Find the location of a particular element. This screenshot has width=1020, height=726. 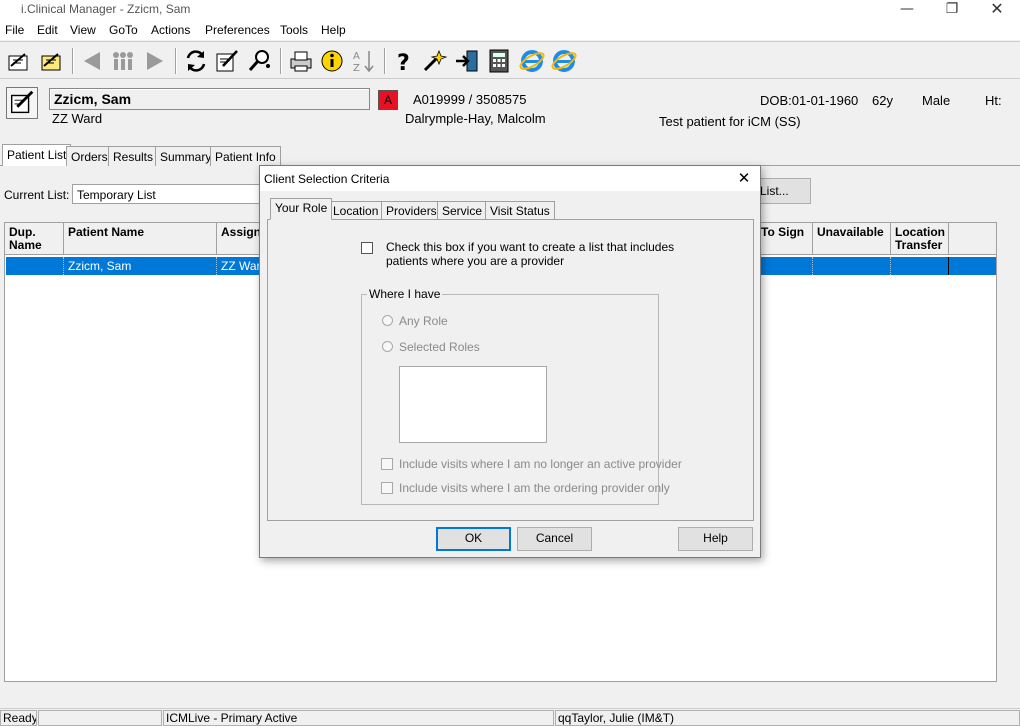

help-question-icon: ? is located at coordinates (404, 62).